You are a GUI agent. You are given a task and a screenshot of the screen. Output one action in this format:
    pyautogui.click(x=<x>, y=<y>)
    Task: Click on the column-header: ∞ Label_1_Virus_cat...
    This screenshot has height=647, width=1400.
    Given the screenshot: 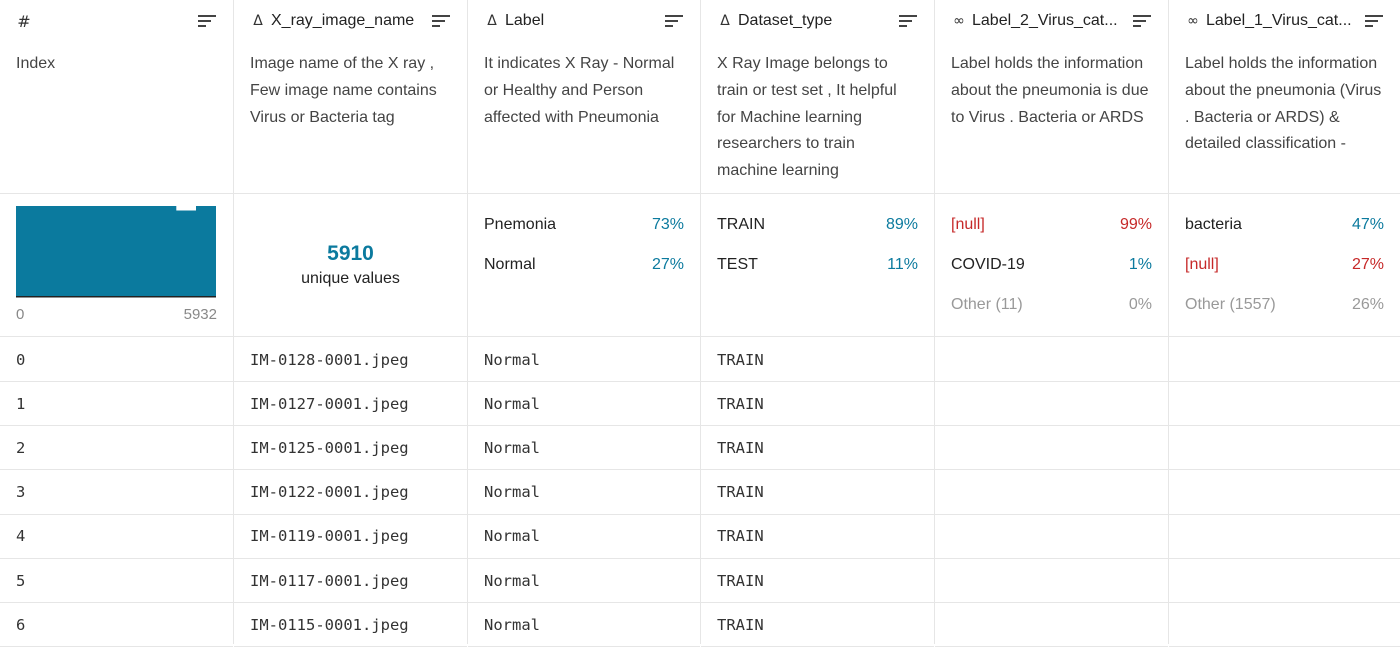 What is the action you would take?
    pyautogui.click(x=1284, y=21)
    